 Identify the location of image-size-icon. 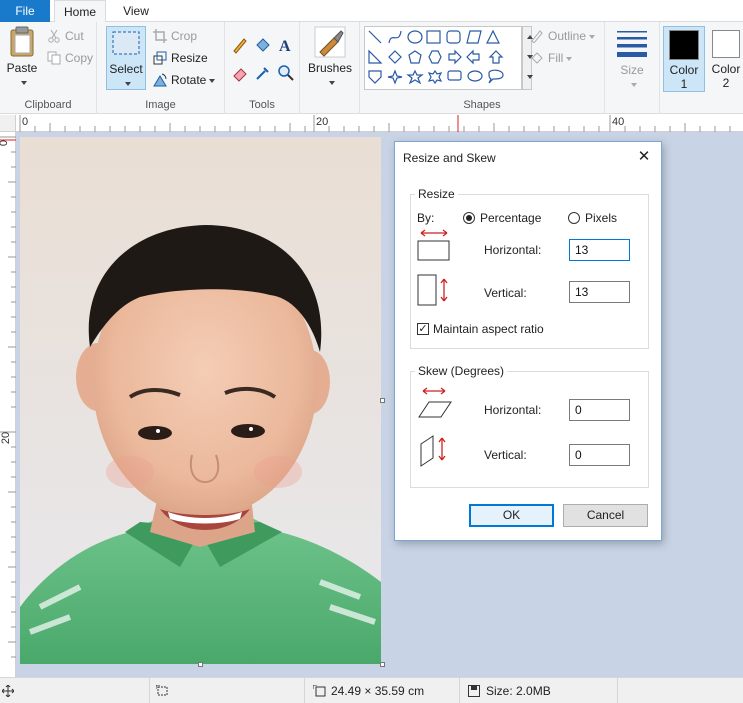
(319, 691).